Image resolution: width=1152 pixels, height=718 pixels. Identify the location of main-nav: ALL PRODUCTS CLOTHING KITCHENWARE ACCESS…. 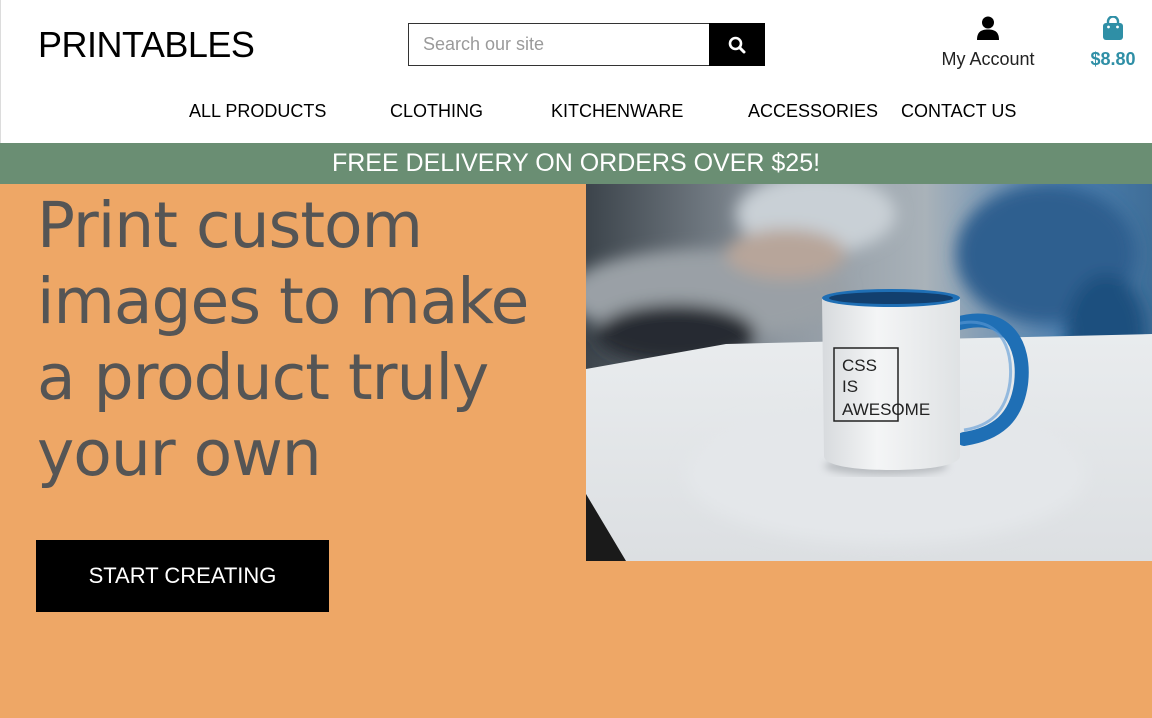
(576, 113).